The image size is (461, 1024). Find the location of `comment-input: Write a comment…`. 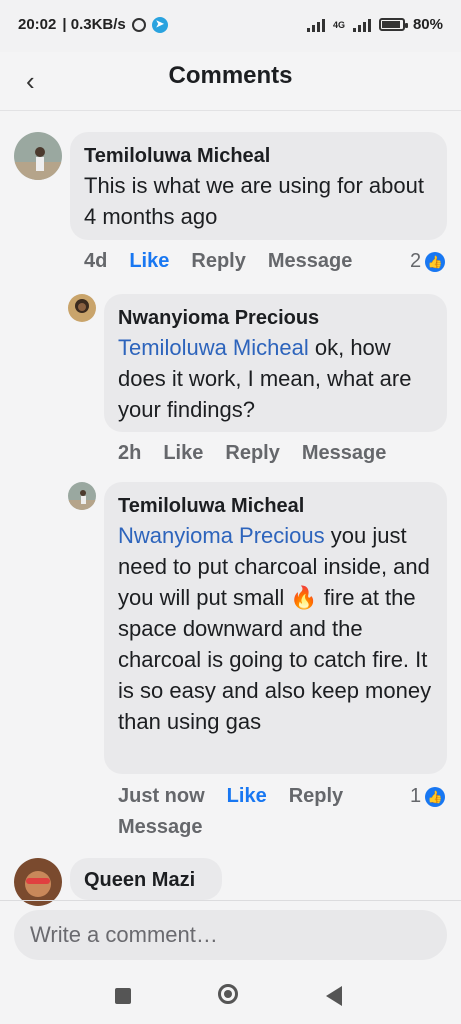

comment-input: Write a comment… is located at coordinates (230, 935).